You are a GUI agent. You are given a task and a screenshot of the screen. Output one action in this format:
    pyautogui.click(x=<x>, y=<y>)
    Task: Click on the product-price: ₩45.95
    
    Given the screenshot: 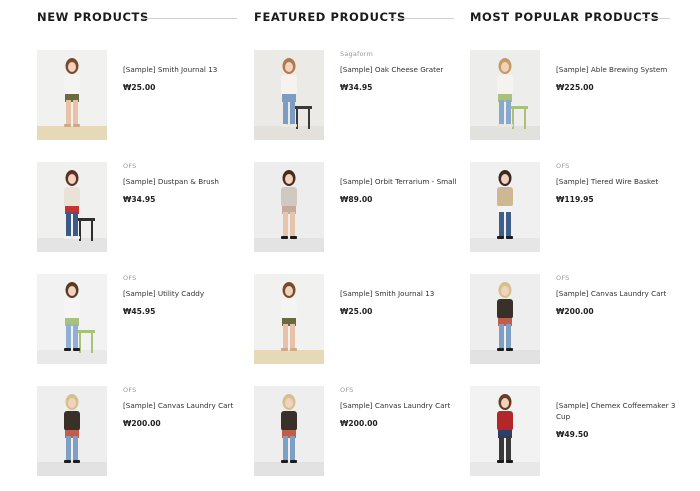 What is the action you would take?
    pyautogui.click(x=139, y=311)
    